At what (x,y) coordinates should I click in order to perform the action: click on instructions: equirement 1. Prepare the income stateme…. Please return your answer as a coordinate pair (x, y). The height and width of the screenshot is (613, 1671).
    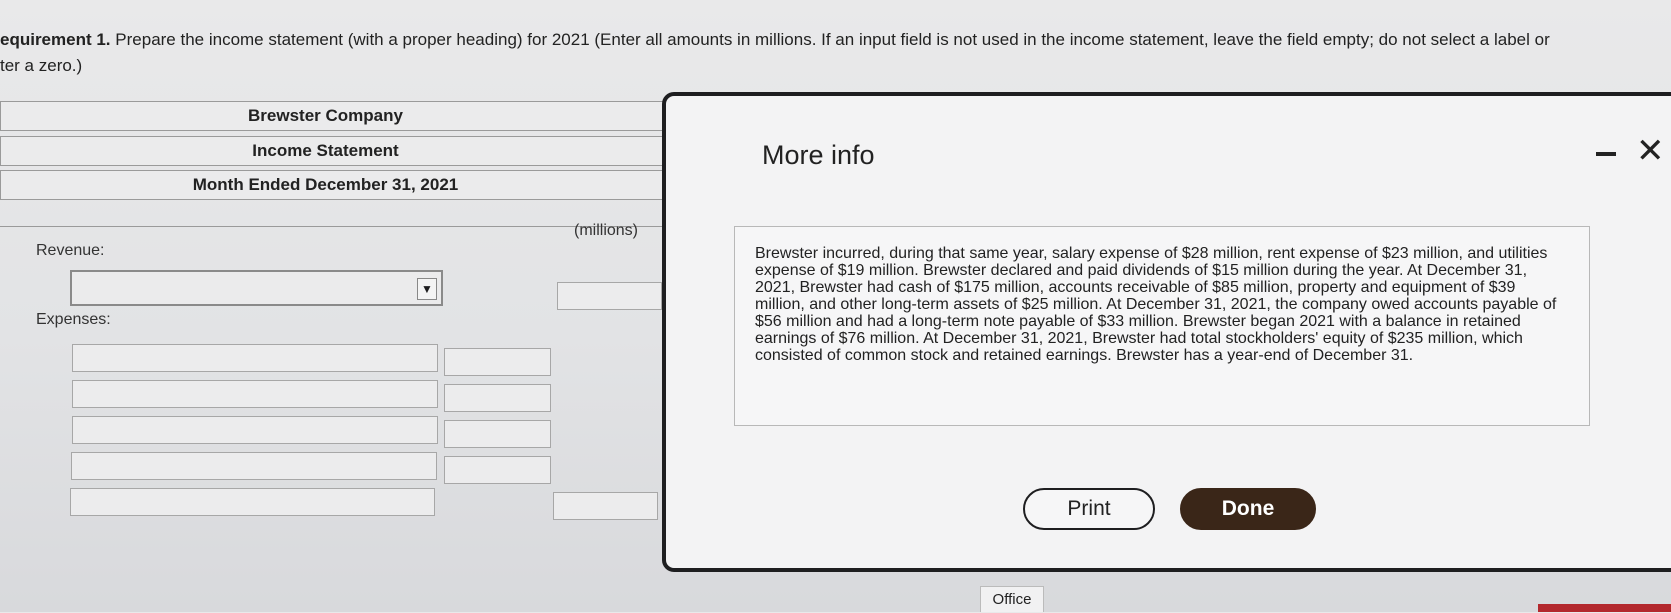
    Looking at the image, I should click on (830, 40).